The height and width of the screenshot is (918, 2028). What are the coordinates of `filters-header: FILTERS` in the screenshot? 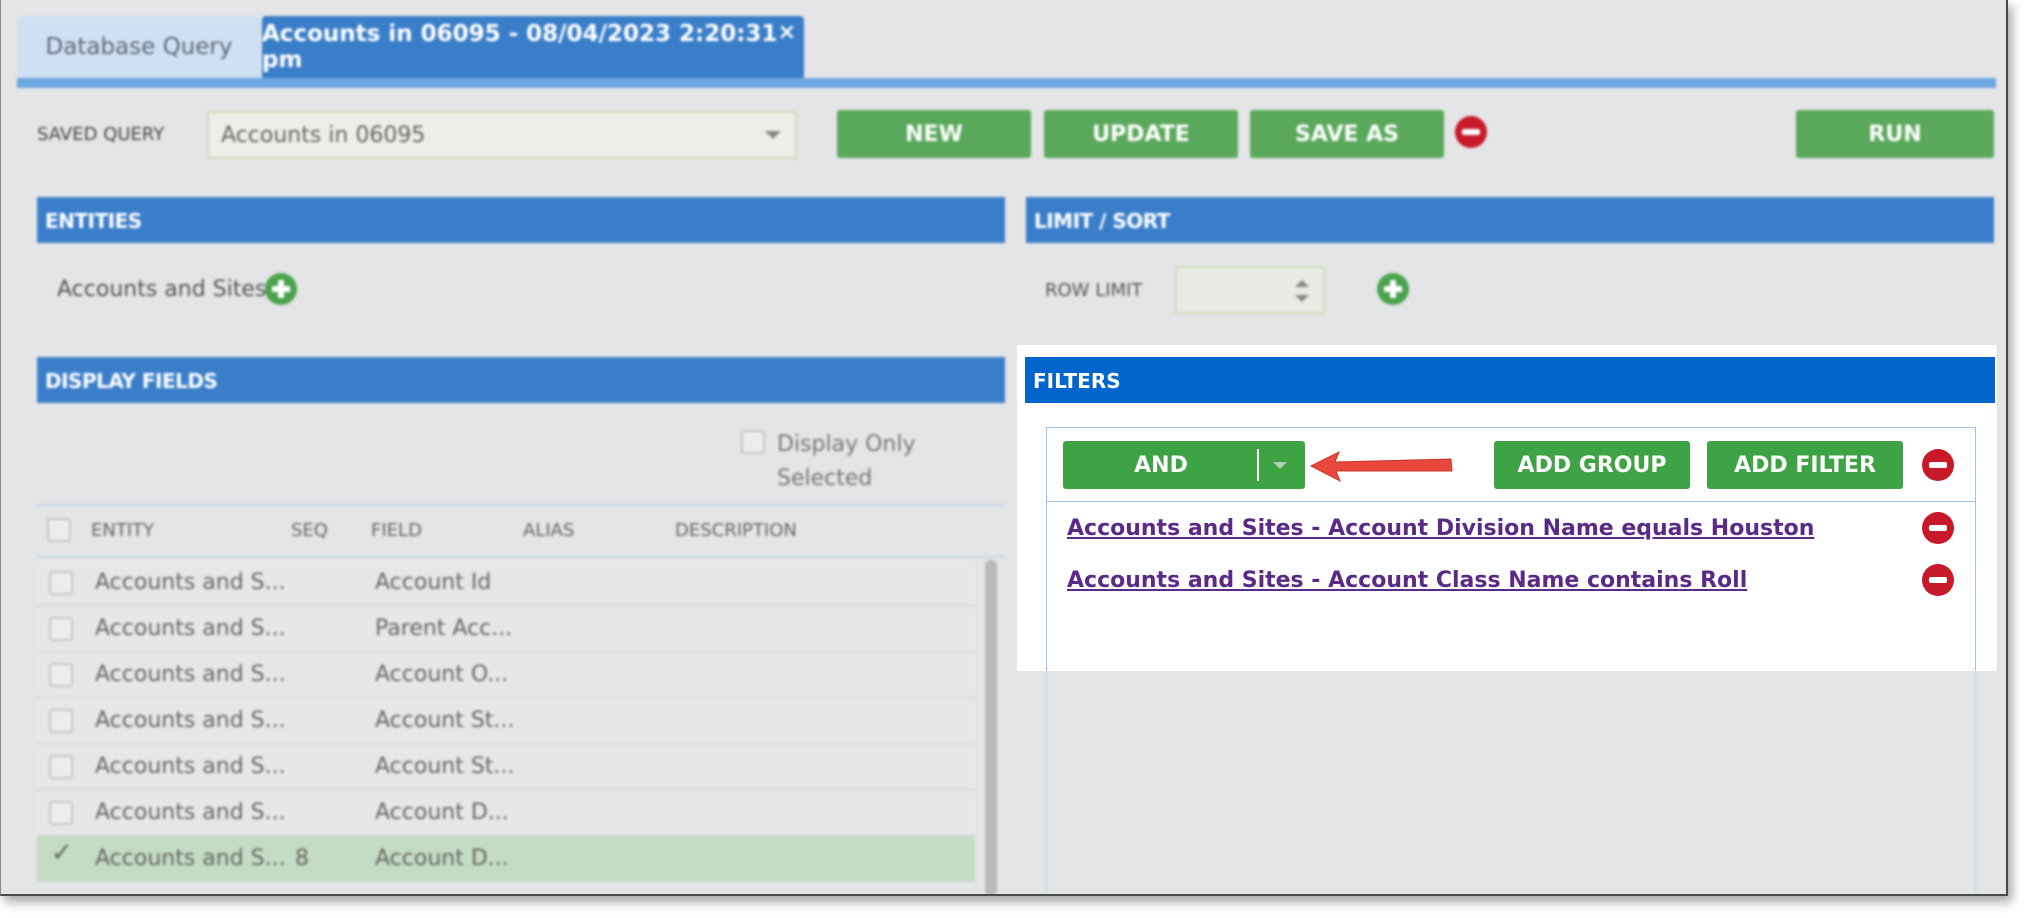 It's located at (1510, 380).